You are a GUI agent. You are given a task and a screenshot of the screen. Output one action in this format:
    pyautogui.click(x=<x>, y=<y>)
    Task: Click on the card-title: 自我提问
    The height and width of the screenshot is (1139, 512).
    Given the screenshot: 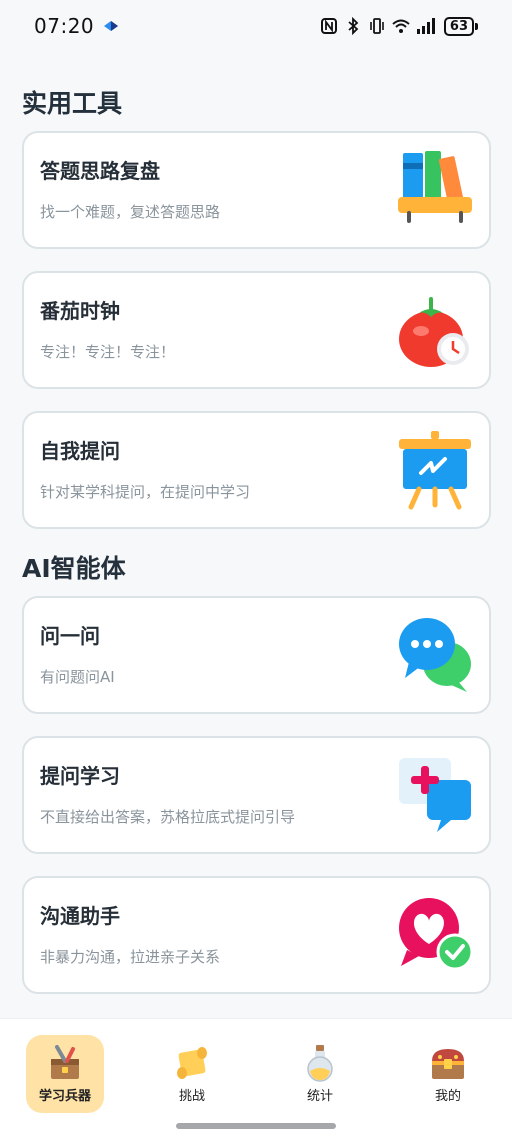 What is the action you would take?
    pyautogui.click(x=80, y=451)
    